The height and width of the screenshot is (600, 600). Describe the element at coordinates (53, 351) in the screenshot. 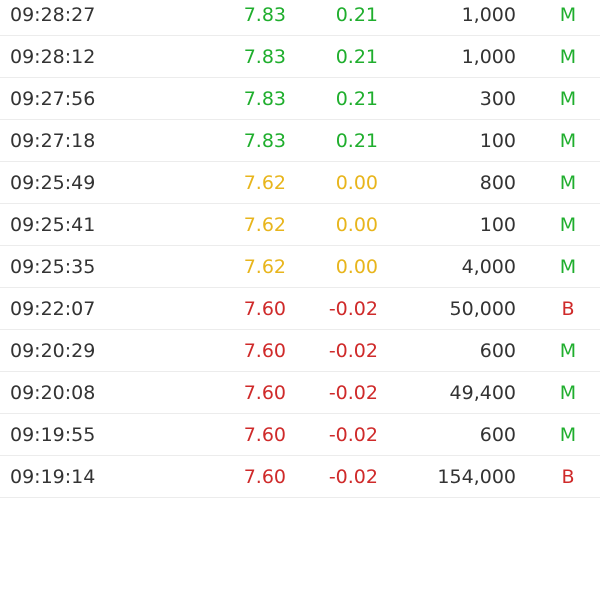

I see `trade-time: 09:20:29` at that location.